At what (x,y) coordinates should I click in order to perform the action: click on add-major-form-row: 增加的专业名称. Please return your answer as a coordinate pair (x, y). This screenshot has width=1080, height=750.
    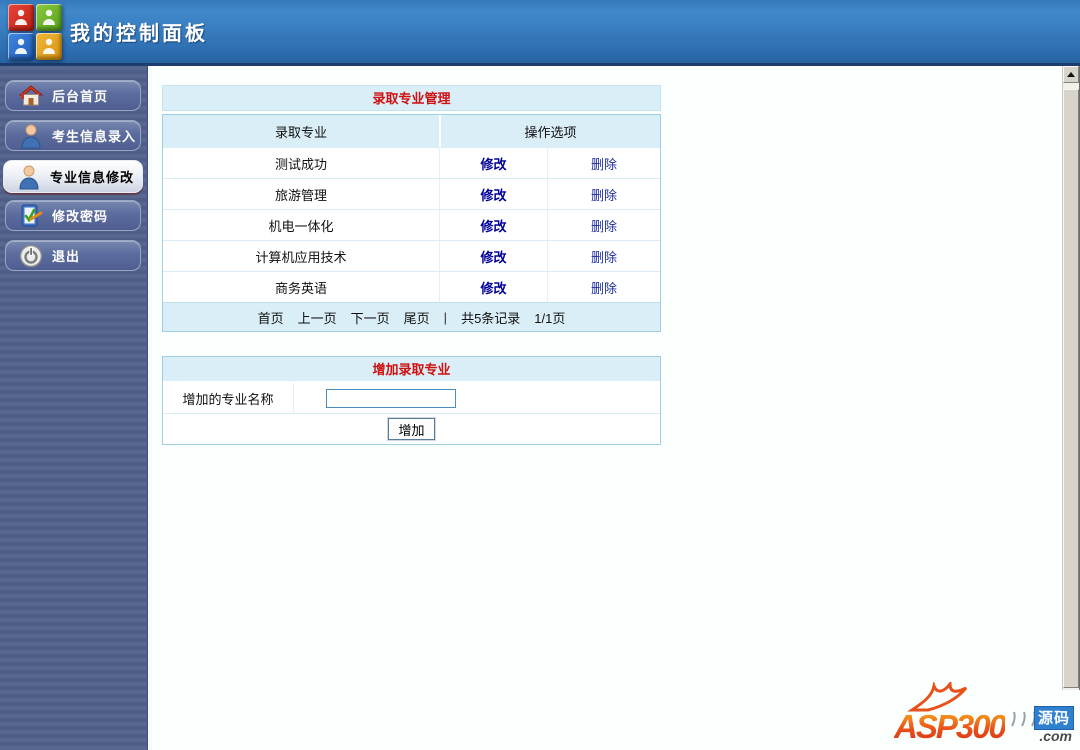
    Looking at the image, I should click on (411, 398).